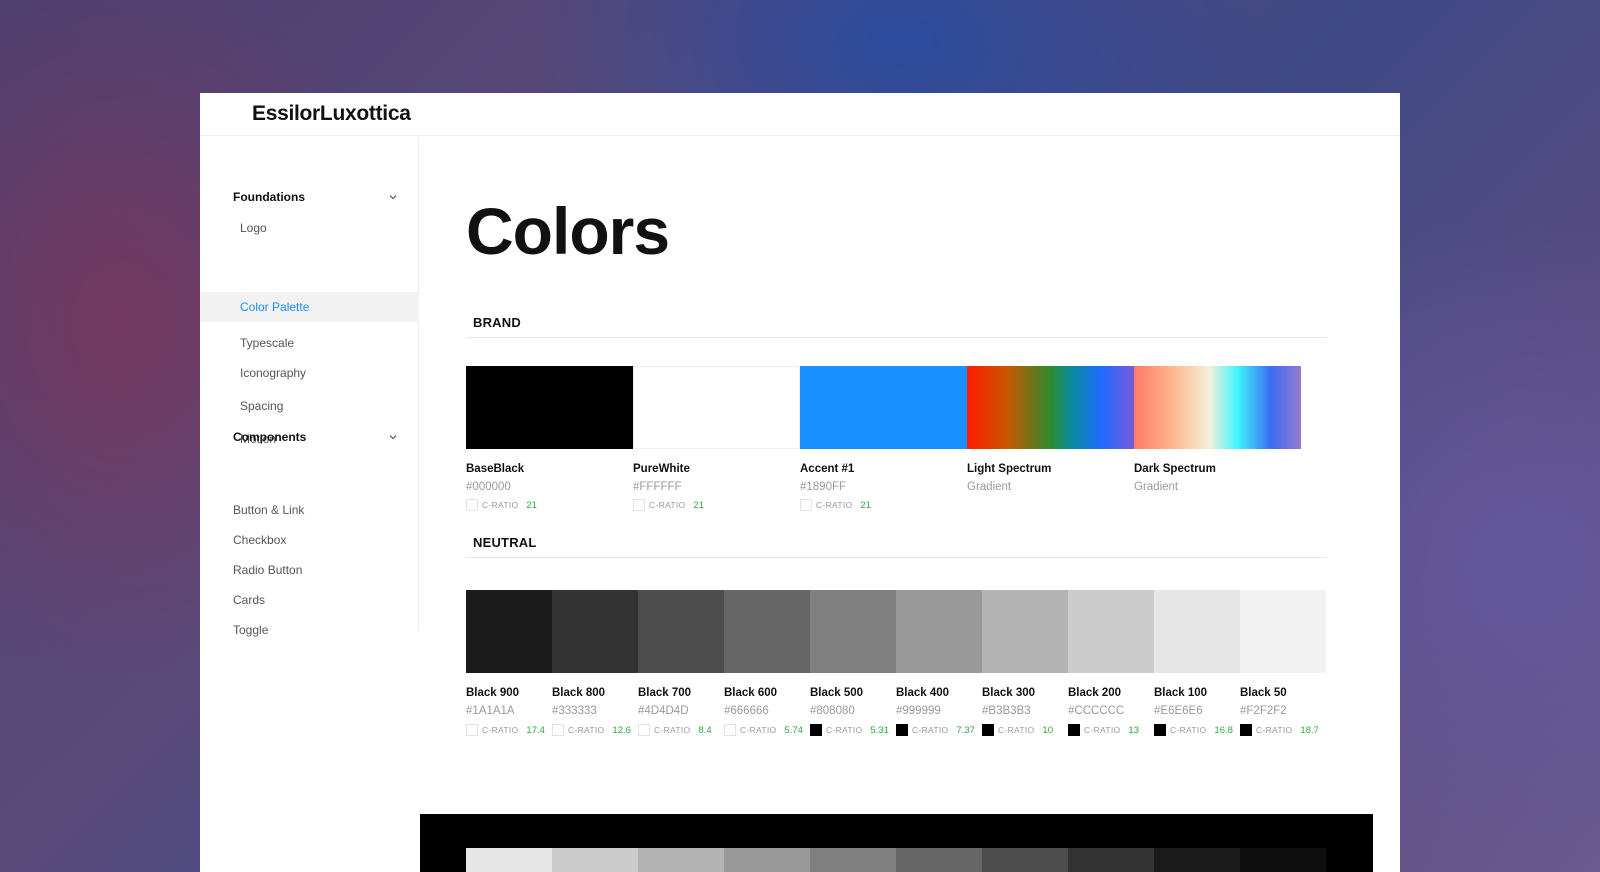 The image size is (1600, 872). I want to click on contrast-ratio: C-RATIO 17.4, so click(505, 730).